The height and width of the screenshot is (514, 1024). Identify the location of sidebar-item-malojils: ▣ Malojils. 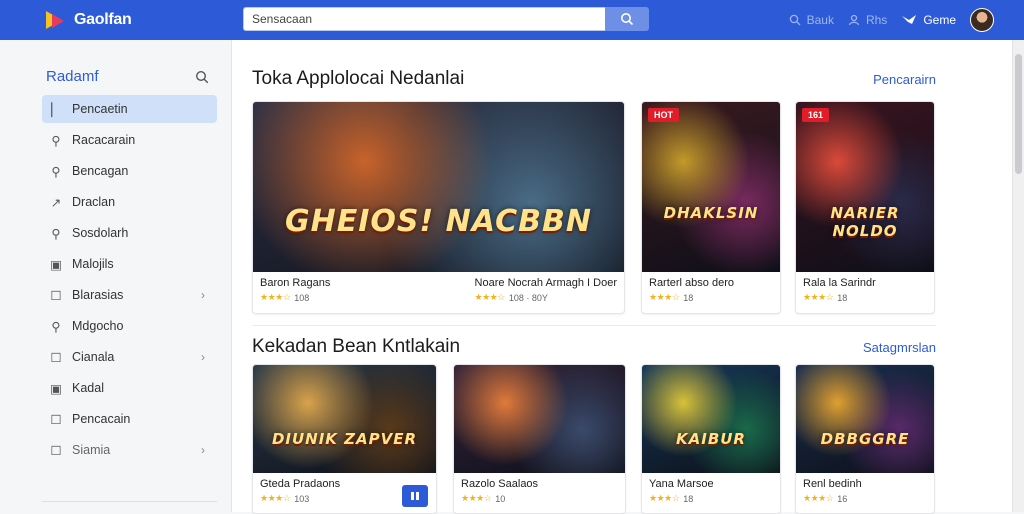
(129, 264).